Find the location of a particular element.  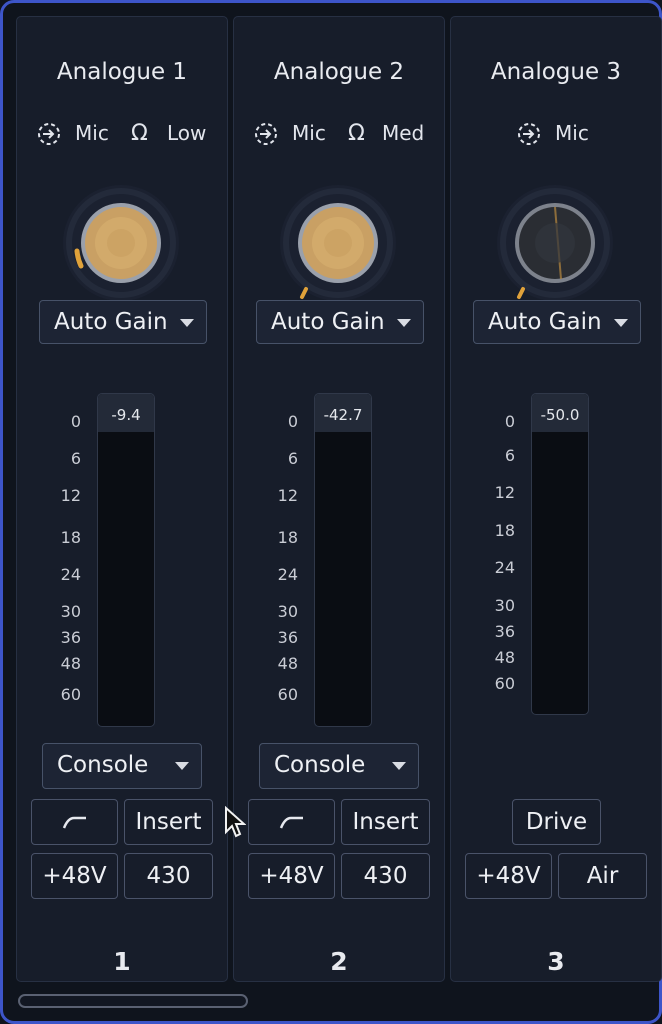

input-settings-row: Mic Ω Med is located at coordinates (339, 134).